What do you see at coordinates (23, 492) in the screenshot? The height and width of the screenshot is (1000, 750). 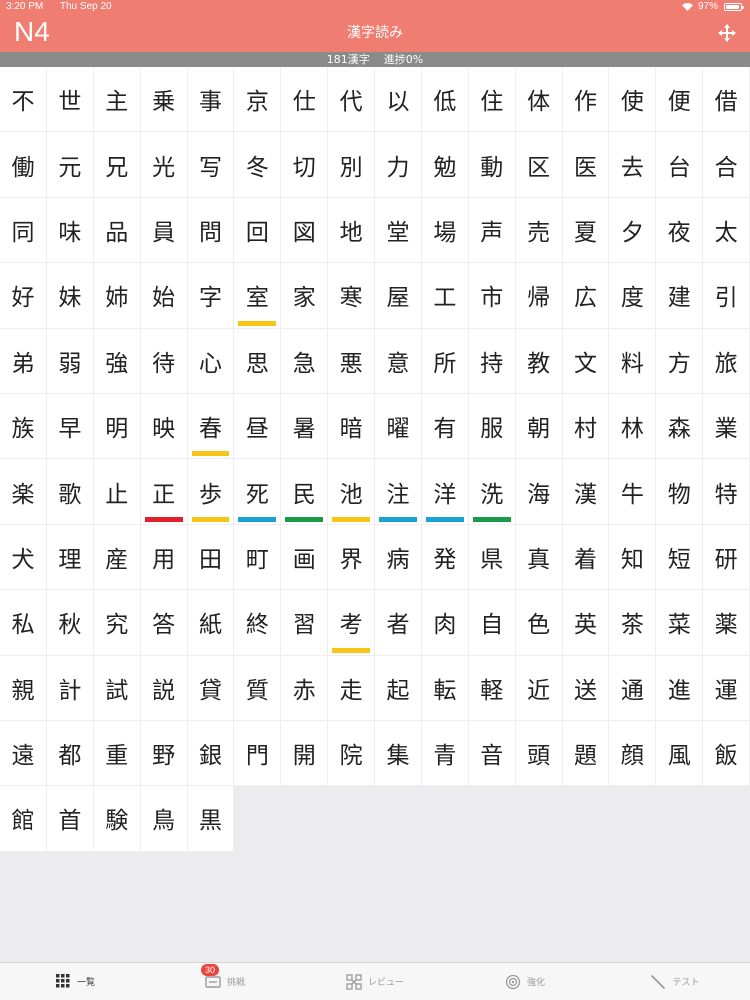 I see `kanji-cell: 楽` at bounding box center [23, 492].